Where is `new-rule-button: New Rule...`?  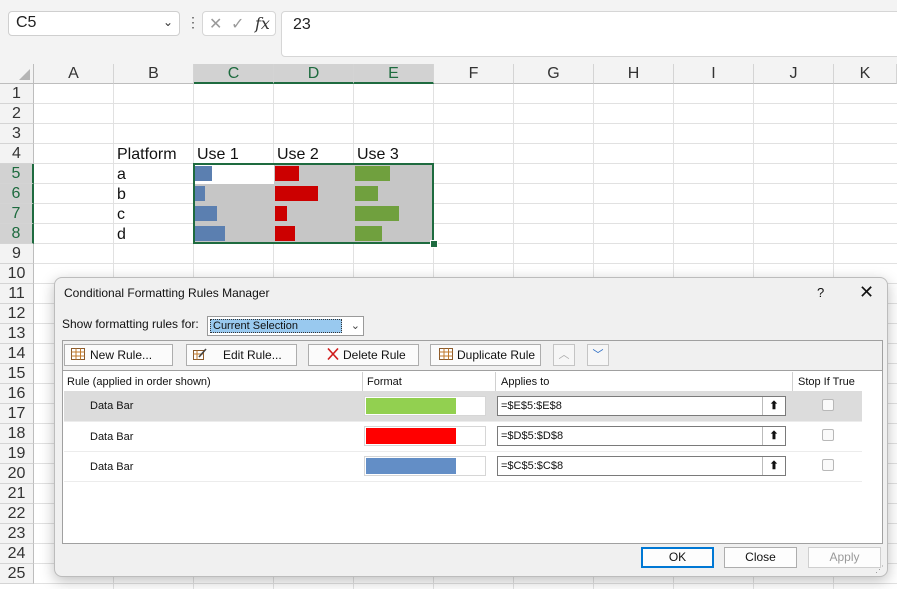 new-rule-button: New Rule... is located at coordinates (118, 355).